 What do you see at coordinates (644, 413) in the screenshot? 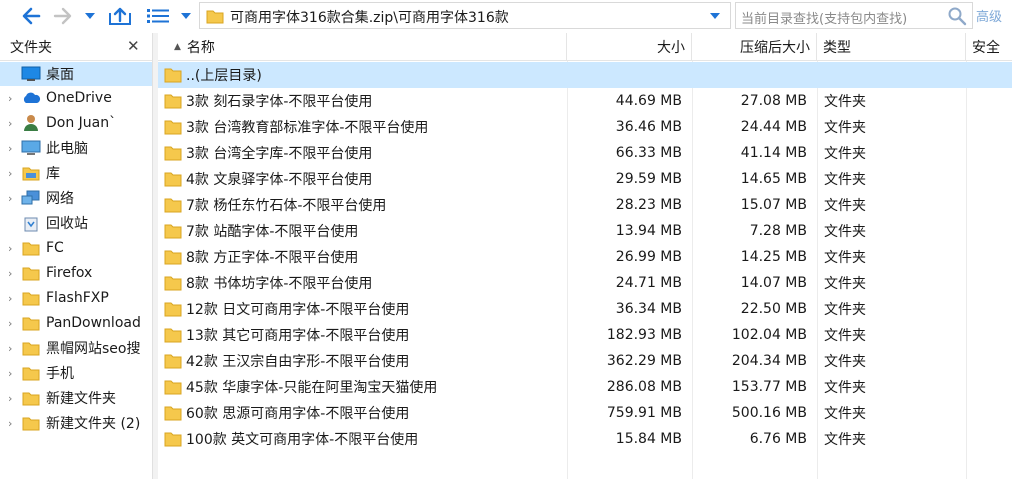
I see `size-cell: 759.91 MB` at bounding box center [644, 413].